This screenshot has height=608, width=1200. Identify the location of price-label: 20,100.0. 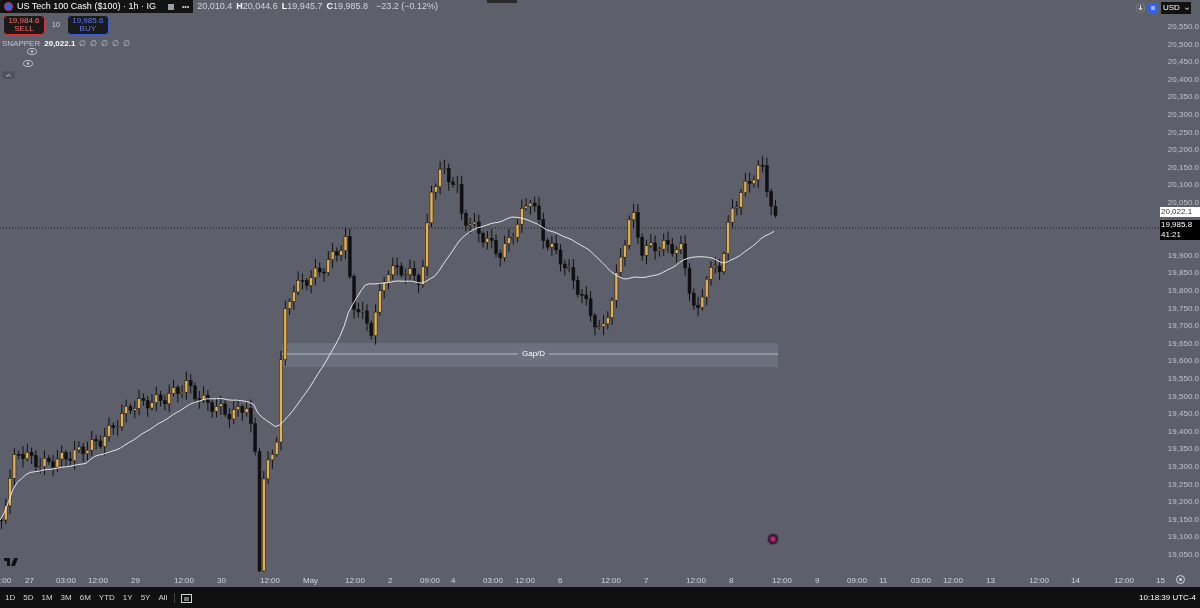
(1183, 185).